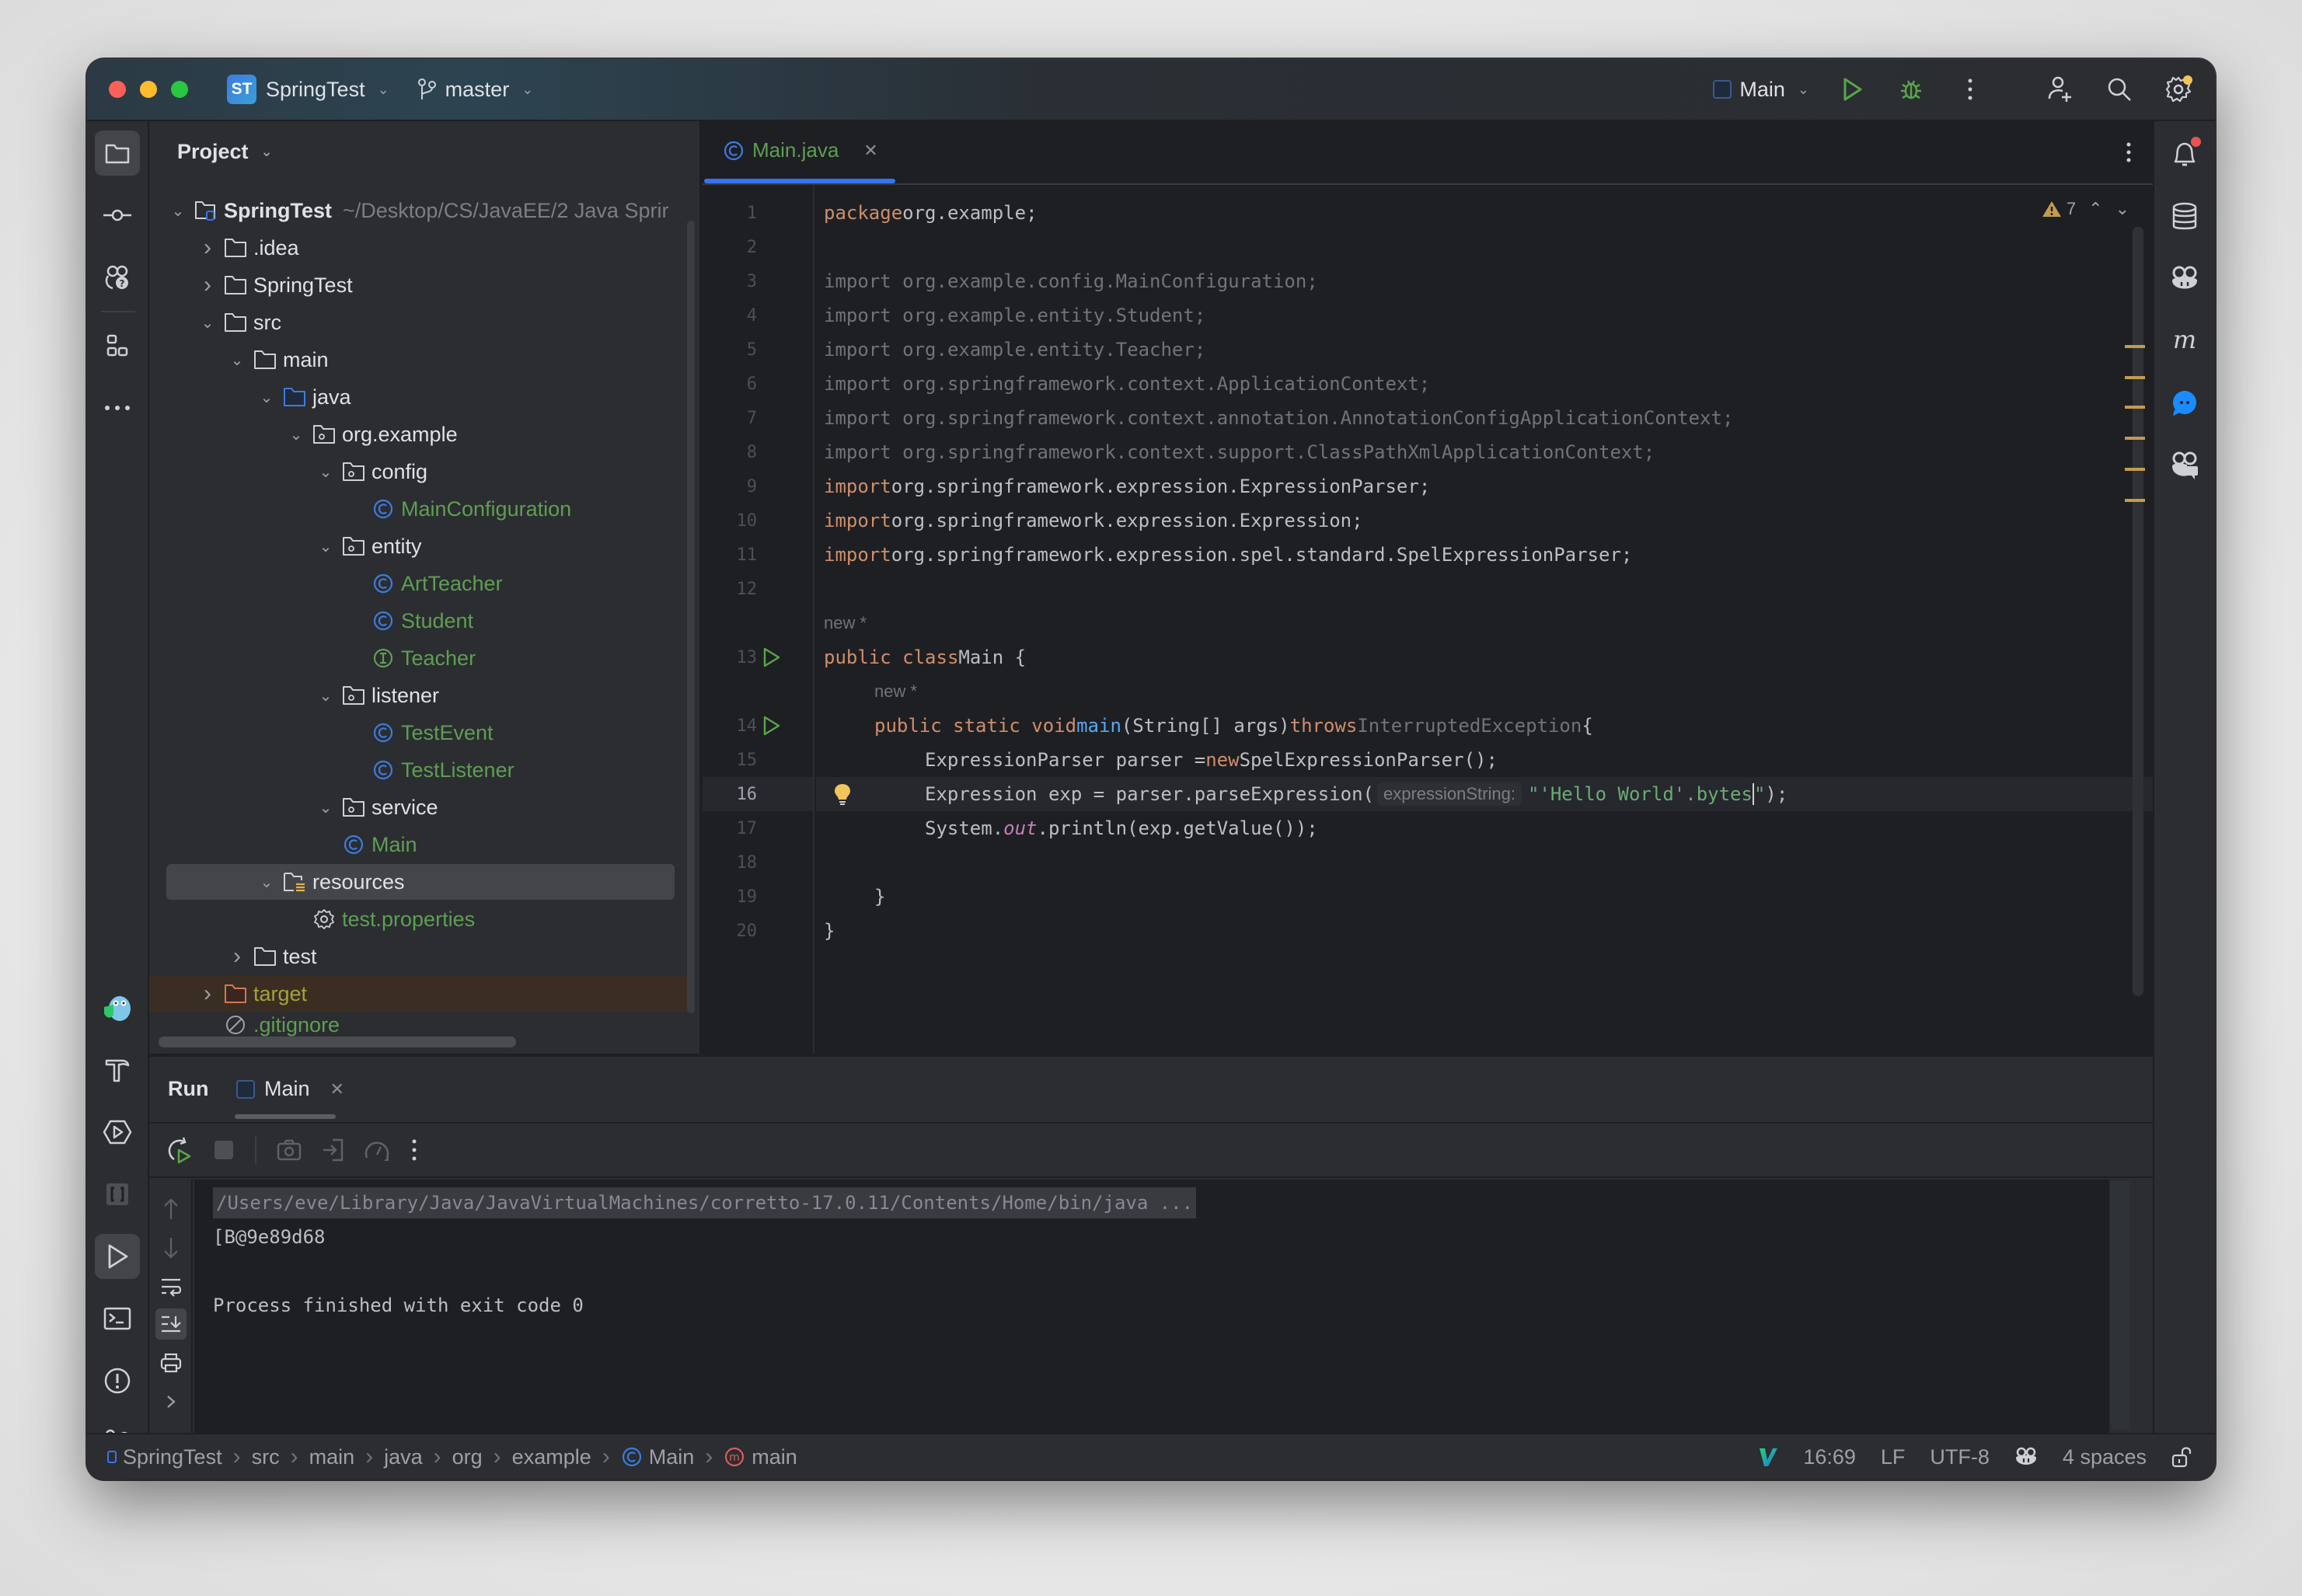 Image resolution: width=2302 pixels, height=1596 pixels. Describe the element at coordinates (171, 1362) in the screenshot. I see `print-button` at that location.